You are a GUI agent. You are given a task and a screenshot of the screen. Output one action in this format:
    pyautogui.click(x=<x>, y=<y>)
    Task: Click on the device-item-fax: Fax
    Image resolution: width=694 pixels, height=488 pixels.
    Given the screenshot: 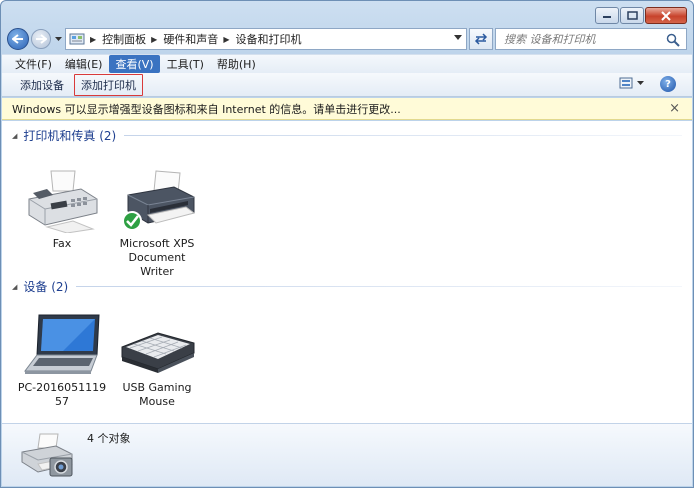 What is the action you would take?
    pyautogui.click(x=62, y=209)
    